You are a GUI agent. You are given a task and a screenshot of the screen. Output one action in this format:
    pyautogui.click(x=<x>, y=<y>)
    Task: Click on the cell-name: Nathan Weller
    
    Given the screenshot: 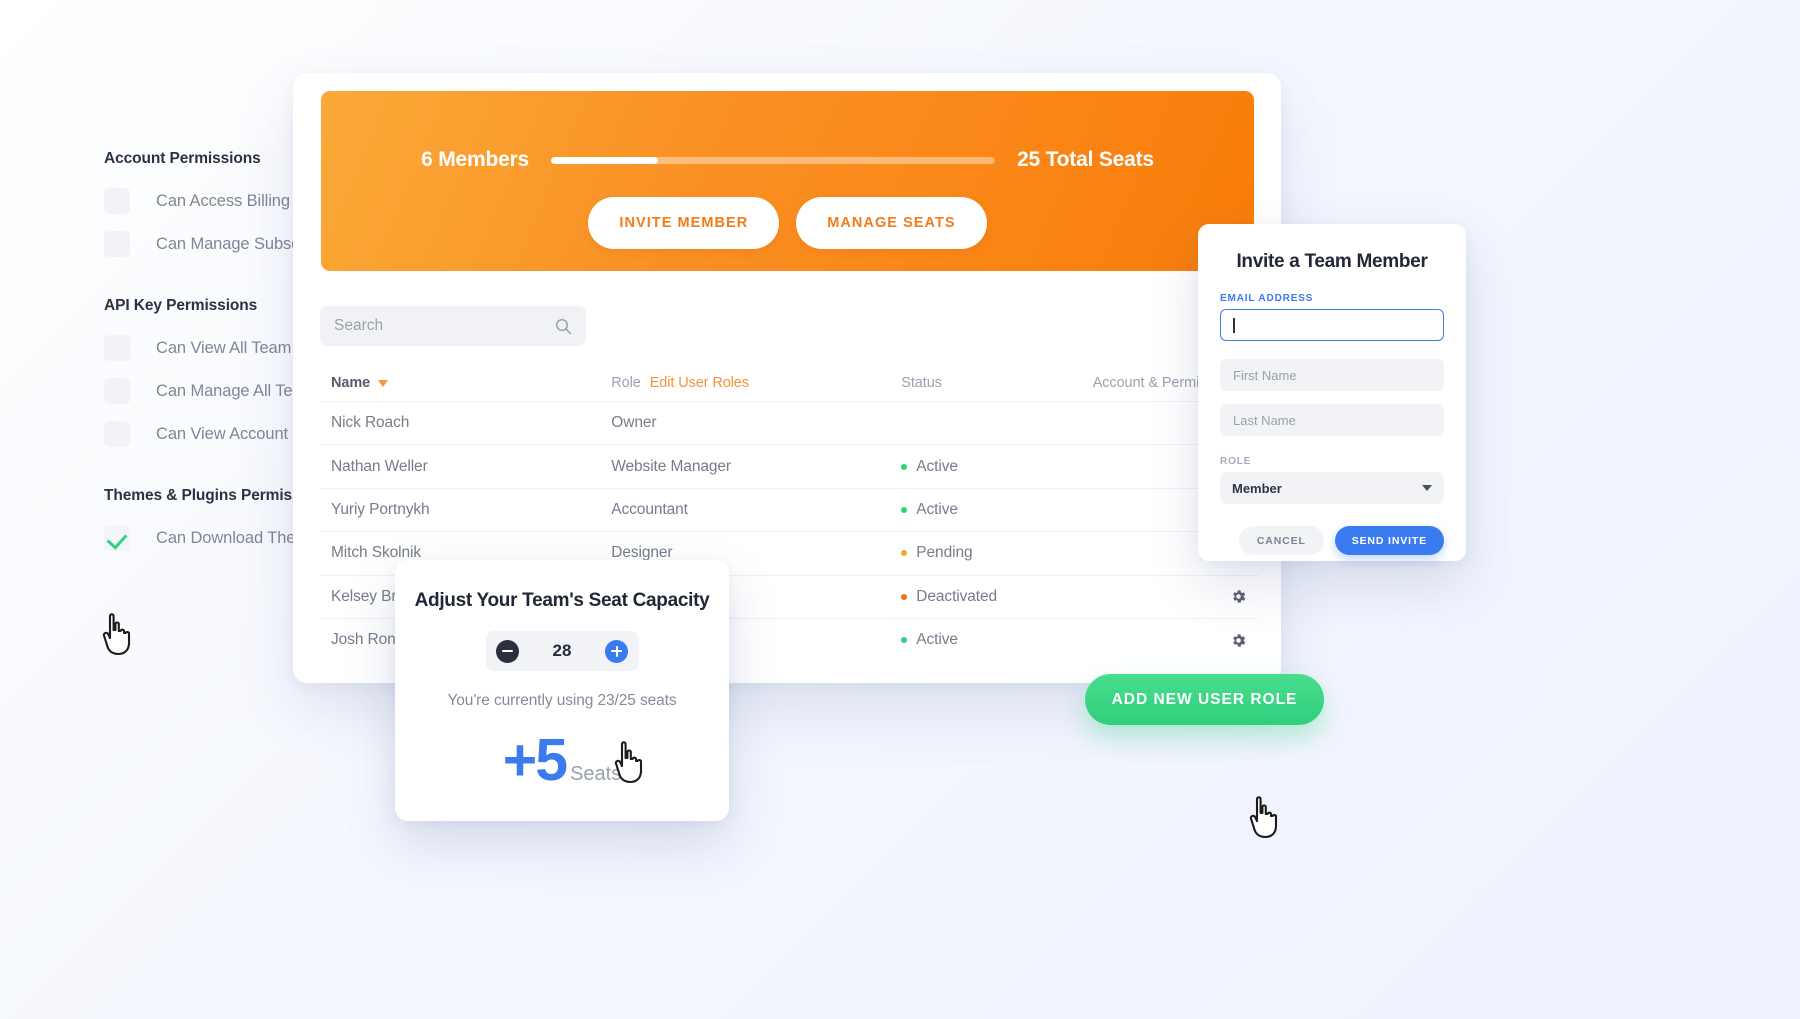 What is the action you would take?
    pyautogui.click(x=379, y=466)
    